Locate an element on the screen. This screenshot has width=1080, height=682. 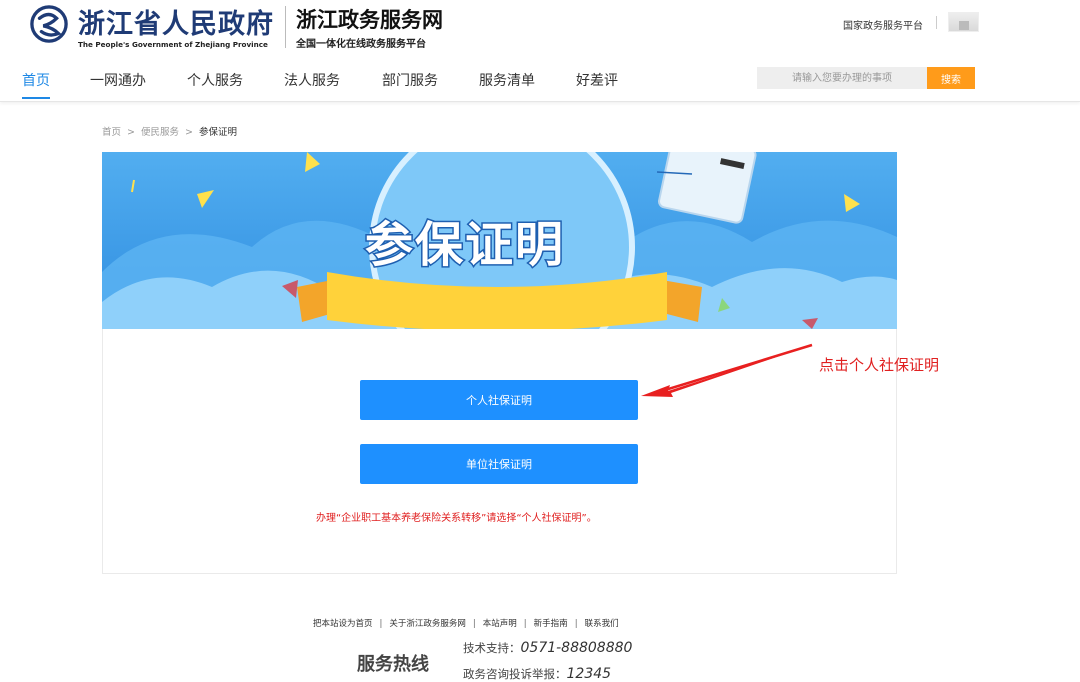
logo-title: 浙江省人民政府 is located at coordinates (176, 21).